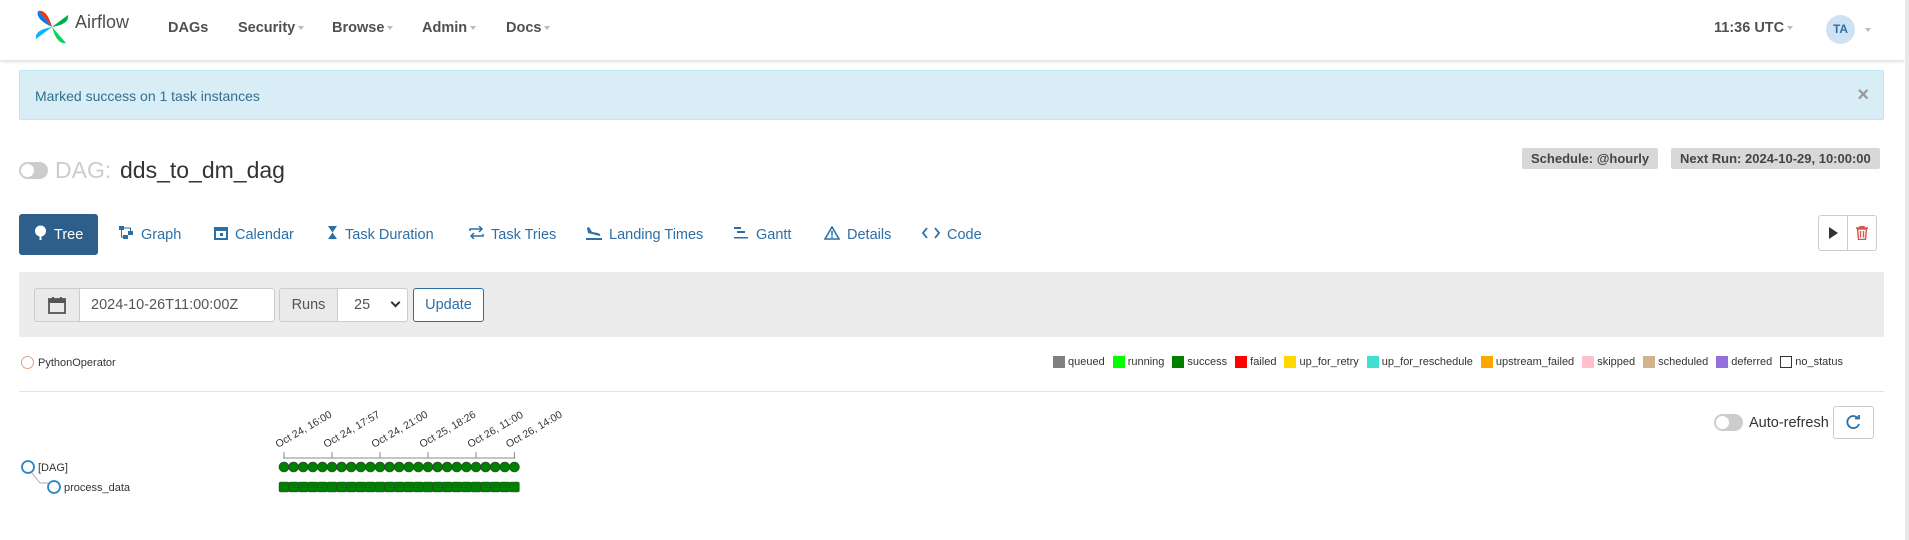 The image size is (1909, 540). What do you see at coordinates (1608, 362) in the screenshot?
I see `state-legend-skipped: skipped` at bounding box center [1608, 362].